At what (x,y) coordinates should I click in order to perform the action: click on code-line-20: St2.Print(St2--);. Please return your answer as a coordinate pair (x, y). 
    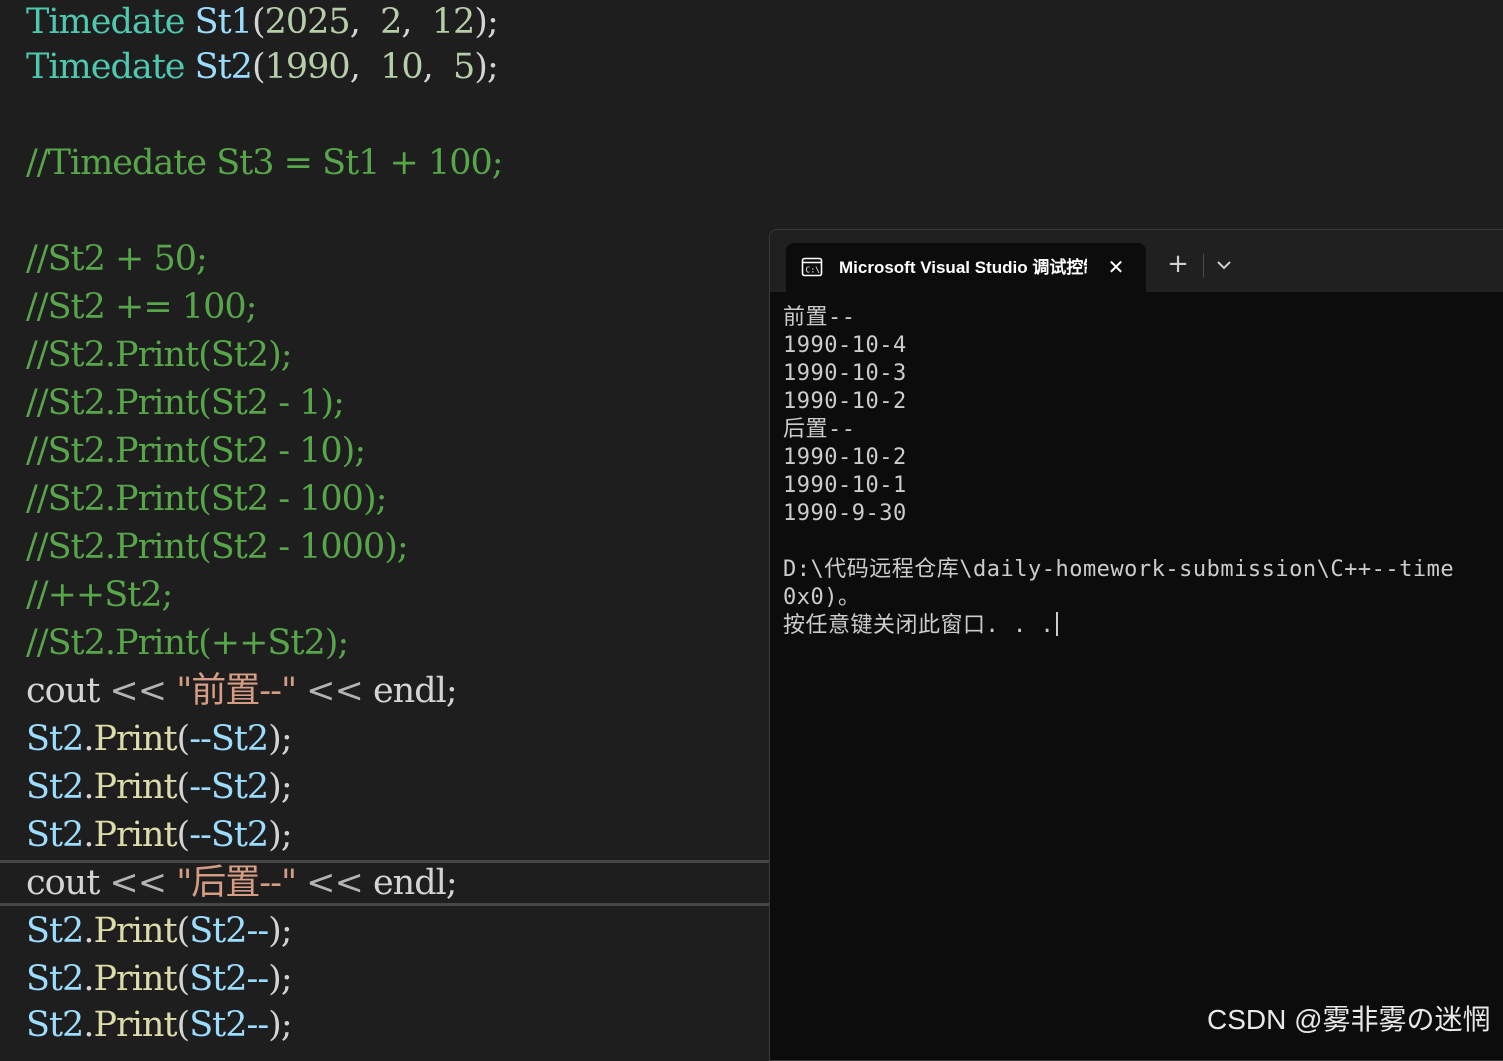
    Looking at the image, I should click on (159, 1024).